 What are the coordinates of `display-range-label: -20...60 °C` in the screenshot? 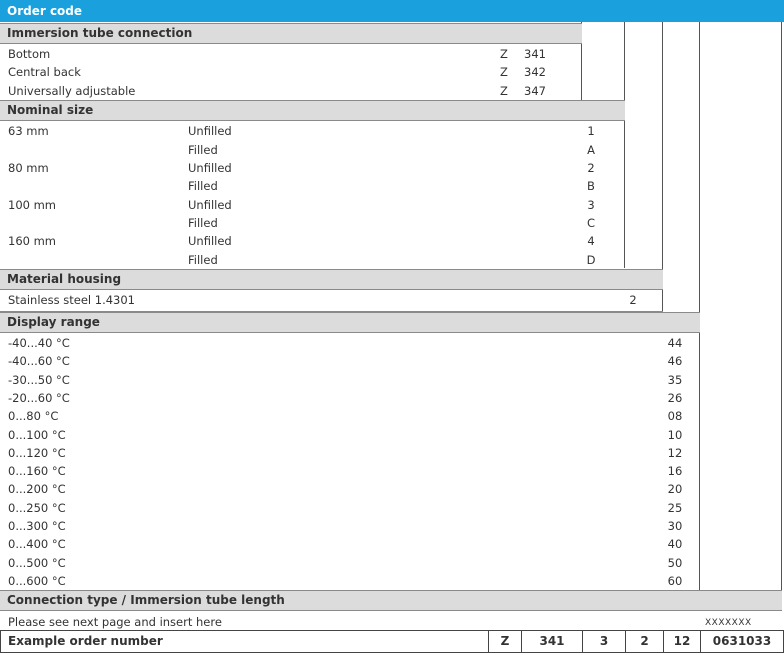 It's located at (39, 397).